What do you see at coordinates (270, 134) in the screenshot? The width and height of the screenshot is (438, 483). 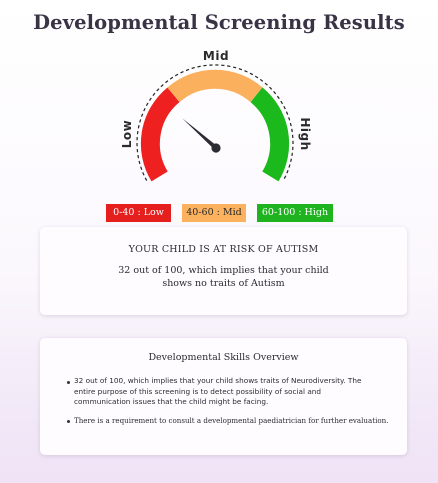 I see `gauge-segment-high` at bounding box center [270, 134].